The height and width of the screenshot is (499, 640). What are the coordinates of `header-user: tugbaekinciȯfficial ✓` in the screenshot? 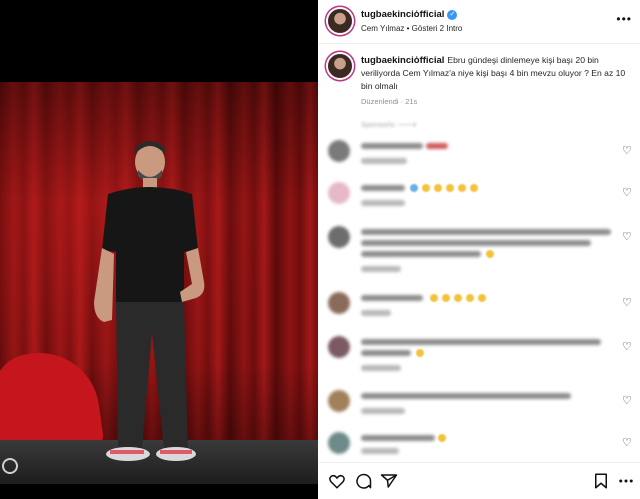 It's located at (409, 14).